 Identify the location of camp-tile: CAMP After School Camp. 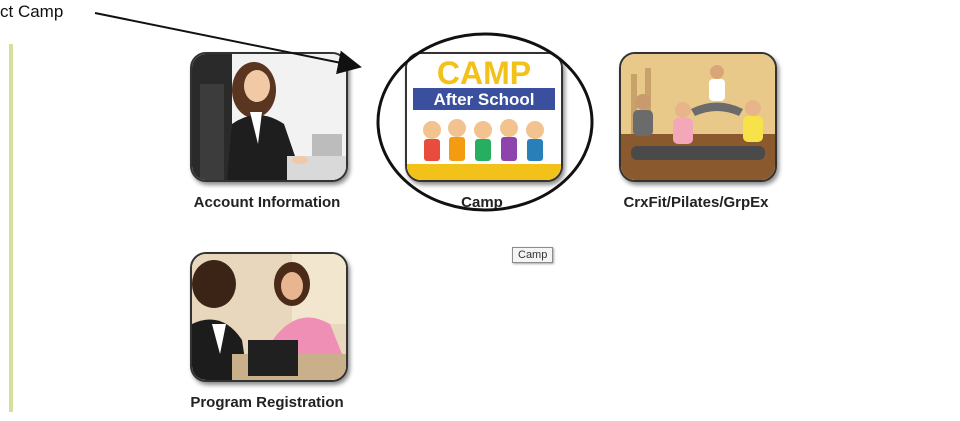
(484, 132).